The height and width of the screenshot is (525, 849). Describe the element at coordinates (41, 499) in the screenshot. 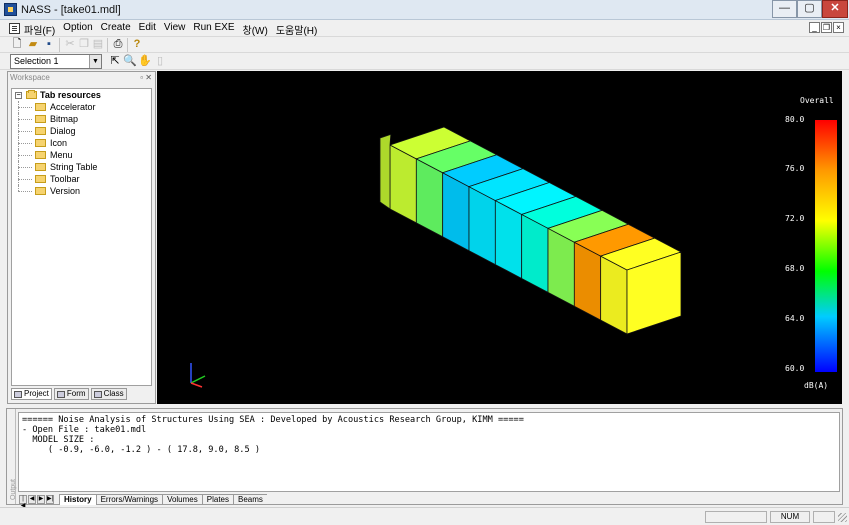

I see `next-tab-icon: ▶` at that location.